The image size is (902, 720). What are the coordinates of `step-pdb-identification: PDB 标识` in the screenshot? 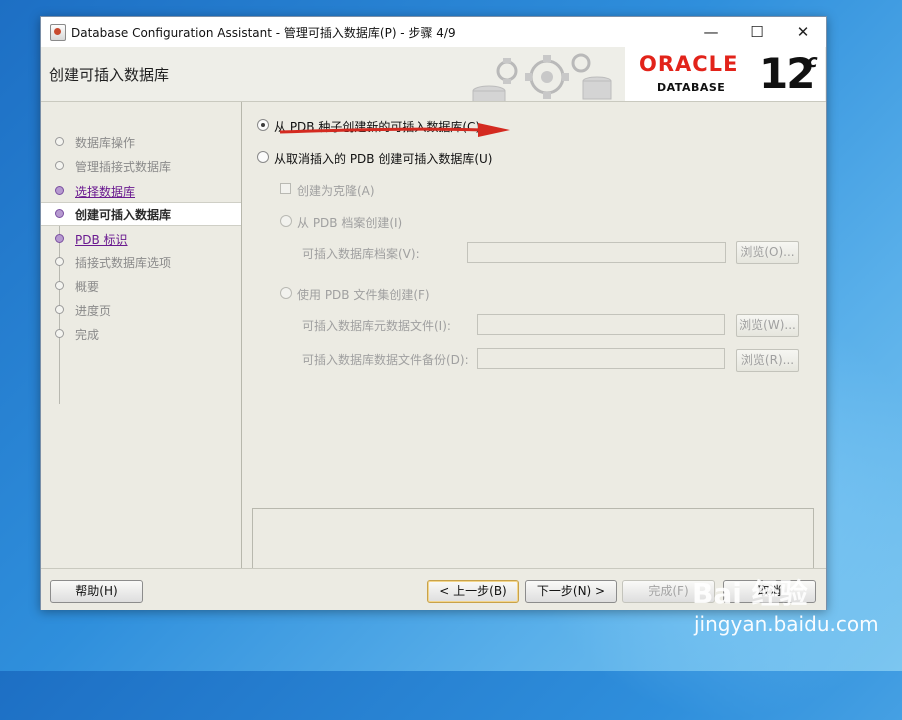 It's located at (141, 239).